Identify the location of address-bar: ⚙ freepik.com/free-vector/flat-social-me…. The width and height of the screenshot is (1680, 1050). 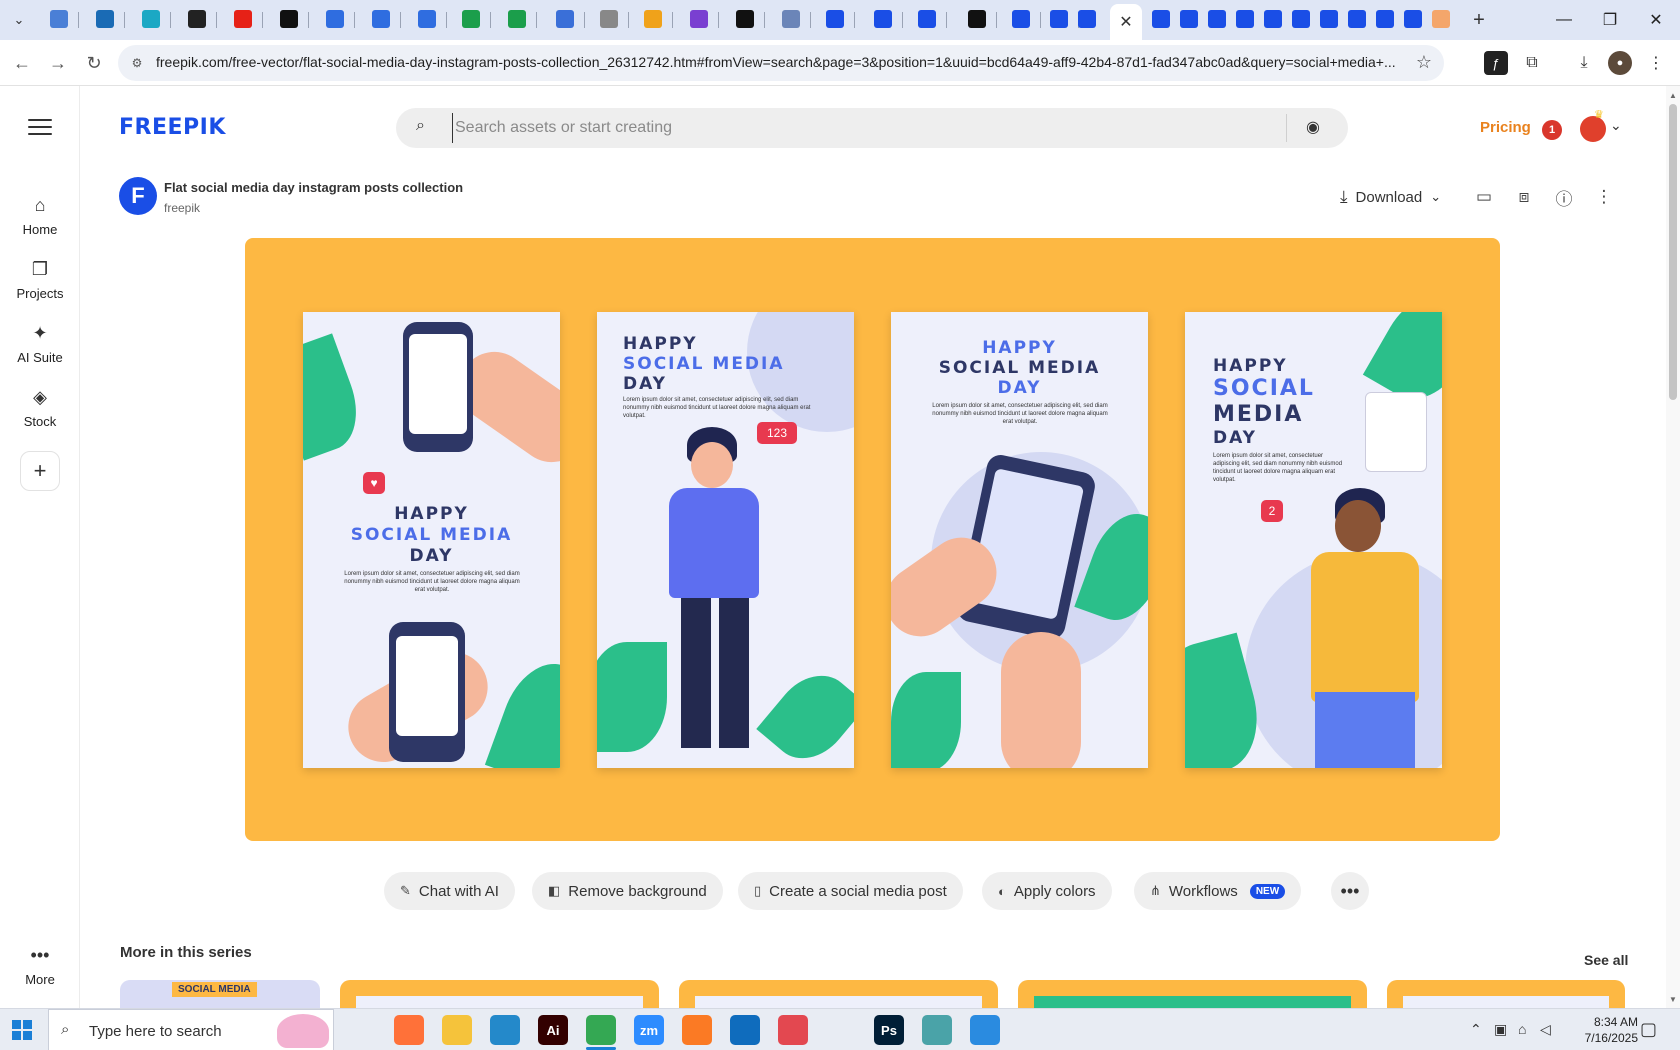
(781, 63).